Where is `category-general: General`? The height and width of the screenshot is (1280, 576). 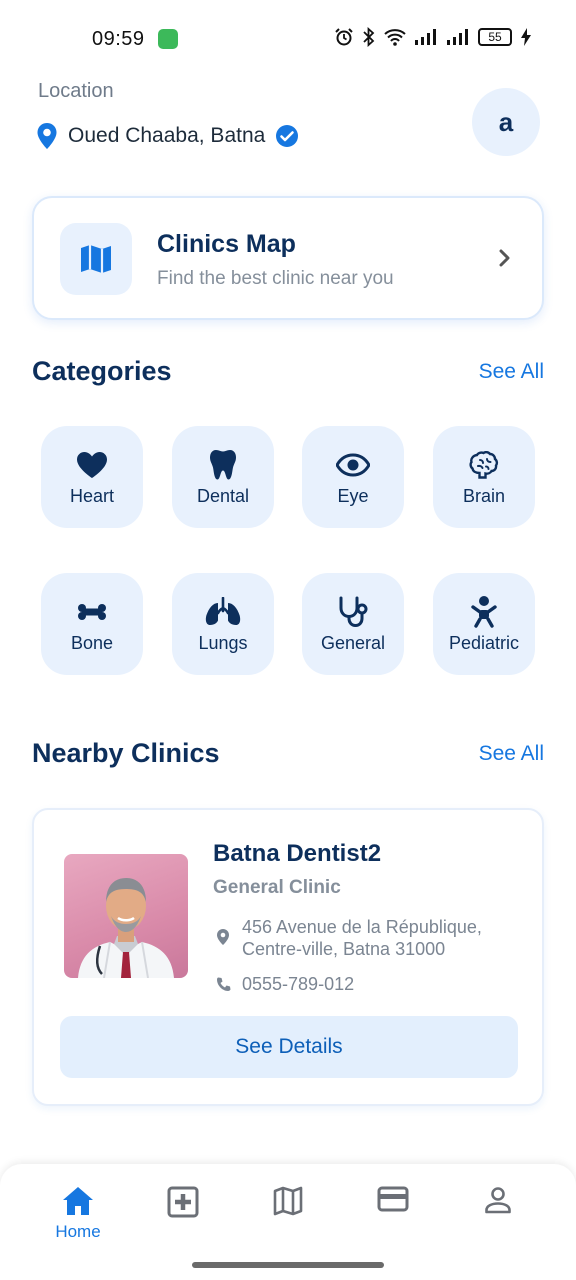 category-general: General is located at coordinates (353, 624).